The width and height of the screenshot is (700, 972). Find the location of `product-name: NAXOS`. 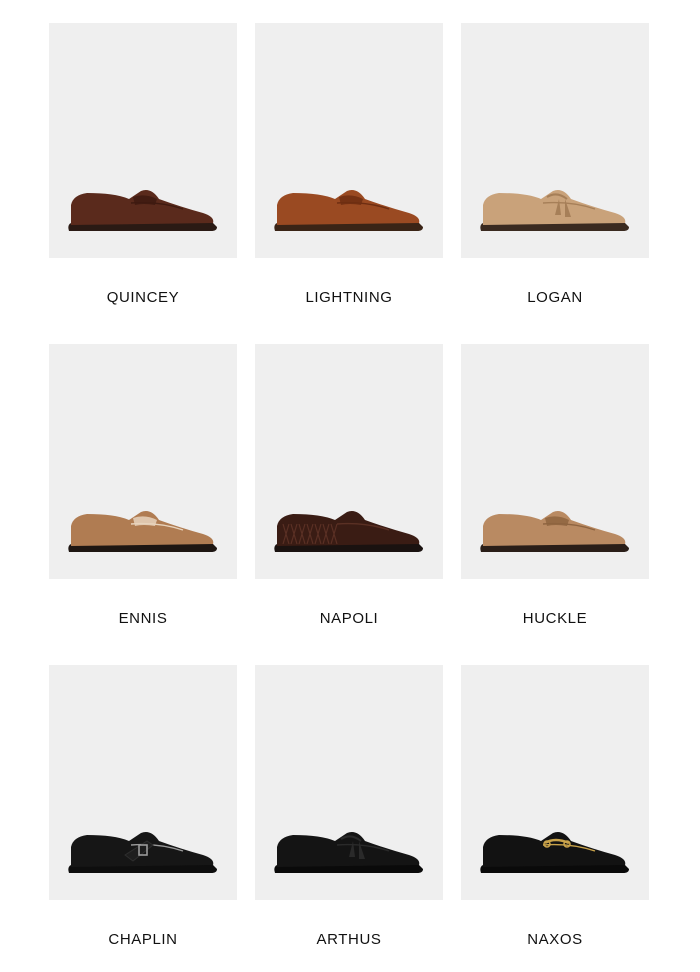

product-name: NAXOS is located at coordinates (555, 939).